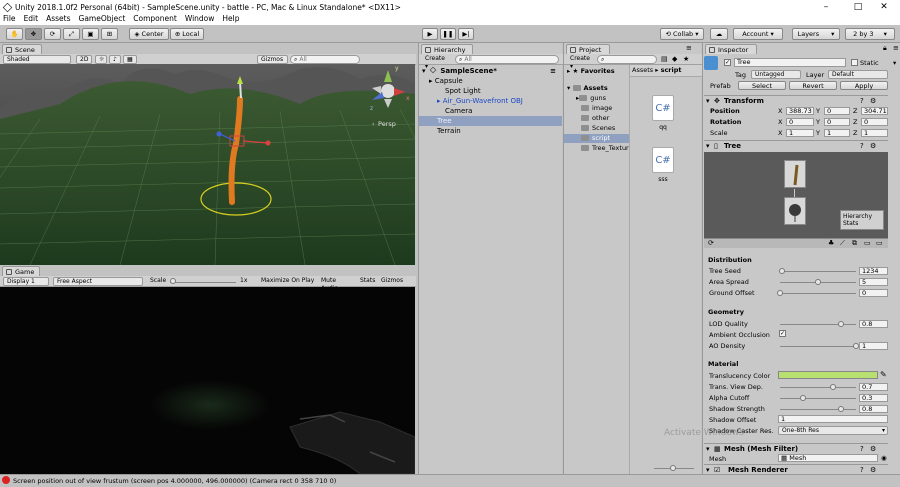  What do you see at coordinates (837, 133) in the screenshot?
I see `scale-y-field: 1` at bounding box center [837, 133].